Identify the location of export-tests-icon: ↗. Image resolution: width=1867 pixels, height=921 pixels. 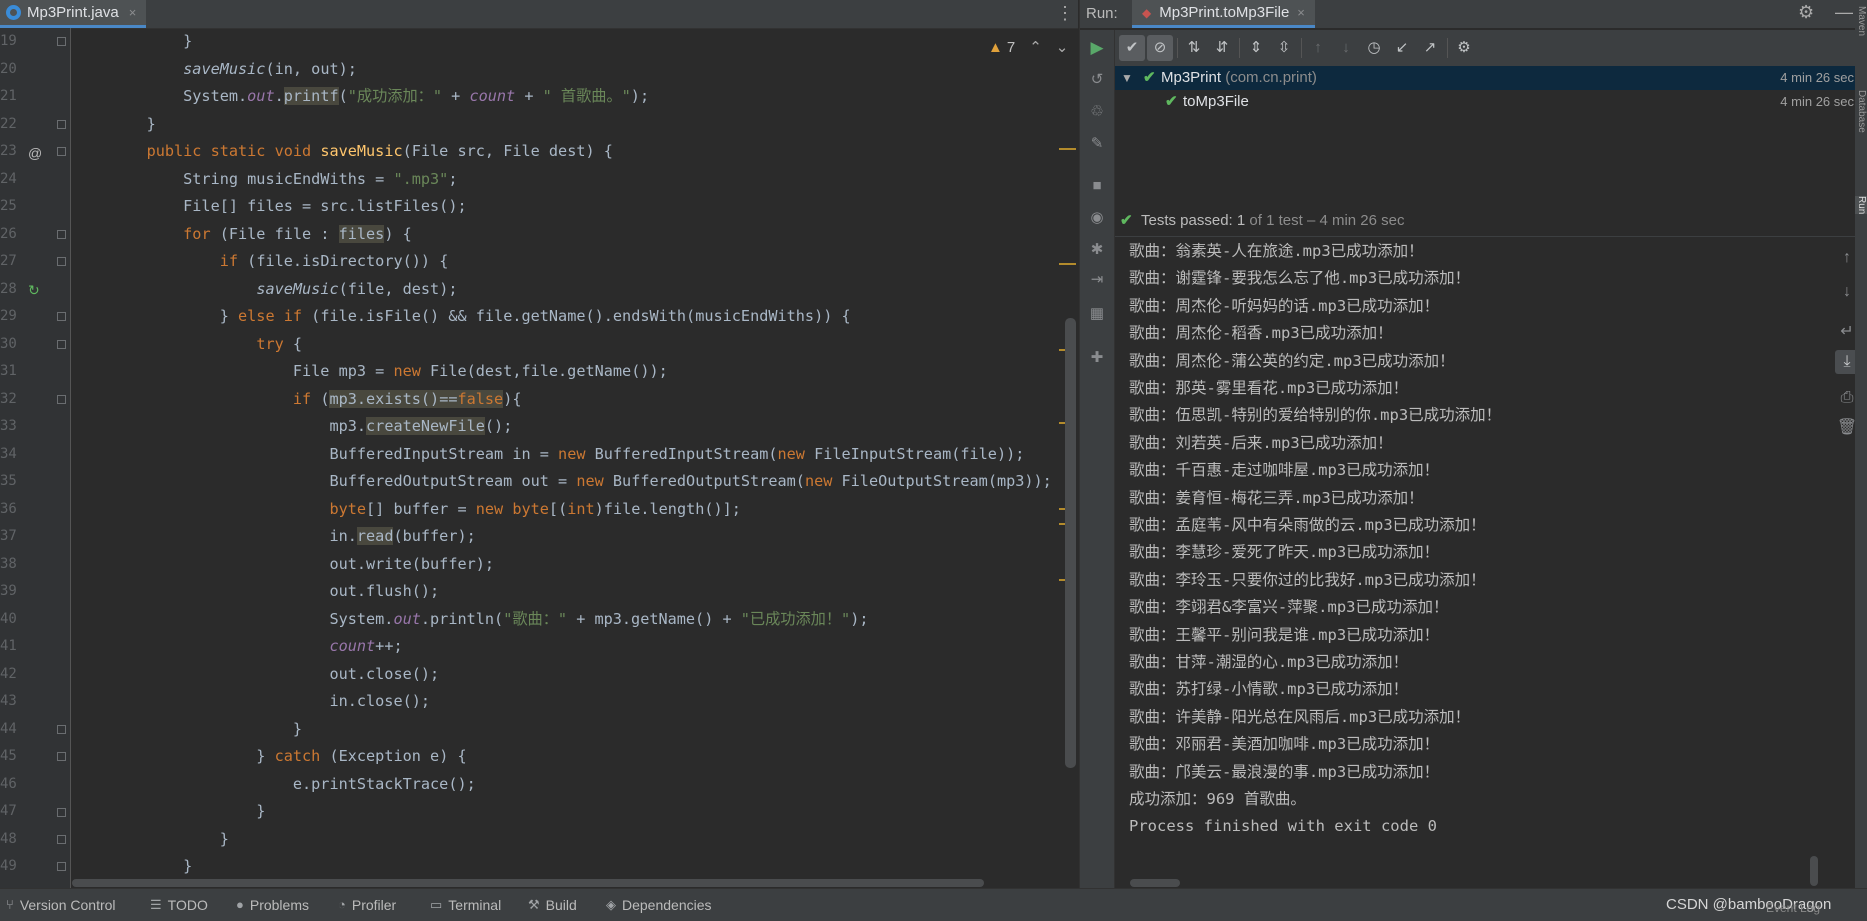
(1430, 48).